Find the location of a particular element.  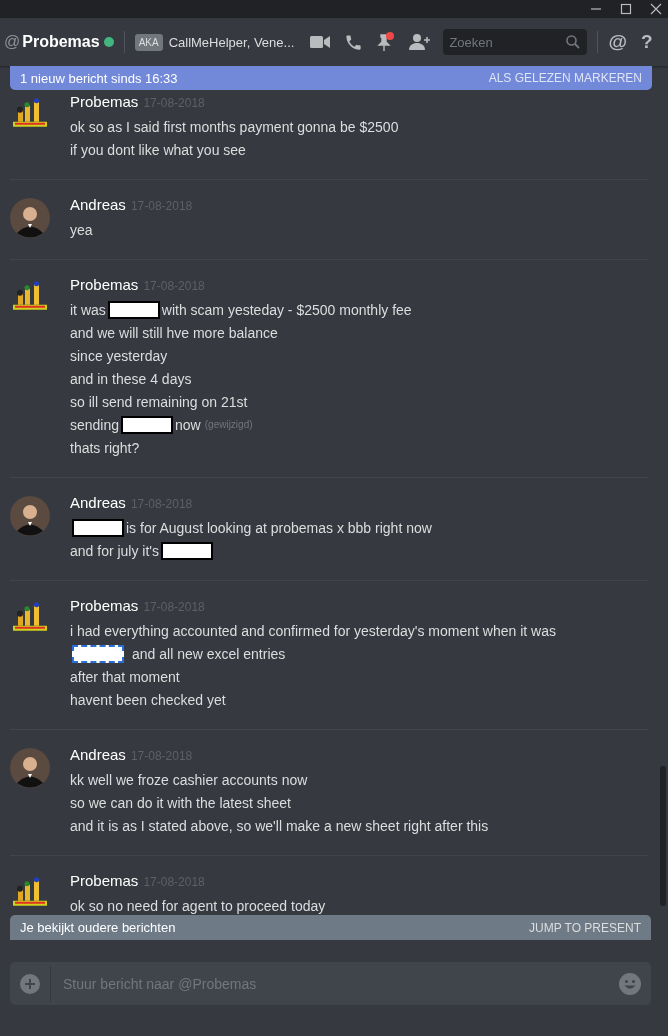

message-text: ok so no need for agent to proceed today is located at coordinates (198, 905).